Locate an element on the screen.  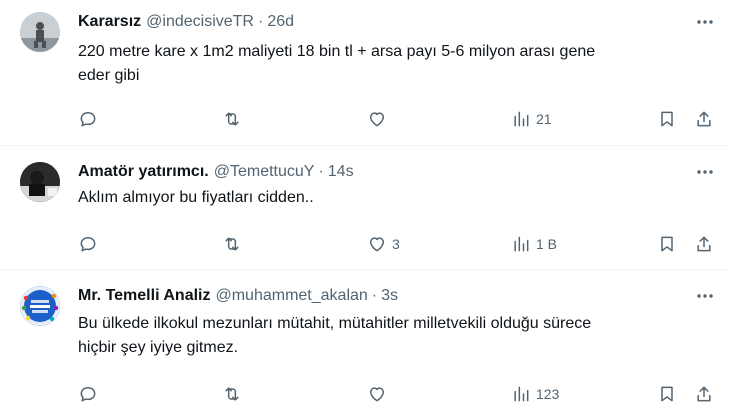
like-button: 3 is located at coordinates (383, 244).